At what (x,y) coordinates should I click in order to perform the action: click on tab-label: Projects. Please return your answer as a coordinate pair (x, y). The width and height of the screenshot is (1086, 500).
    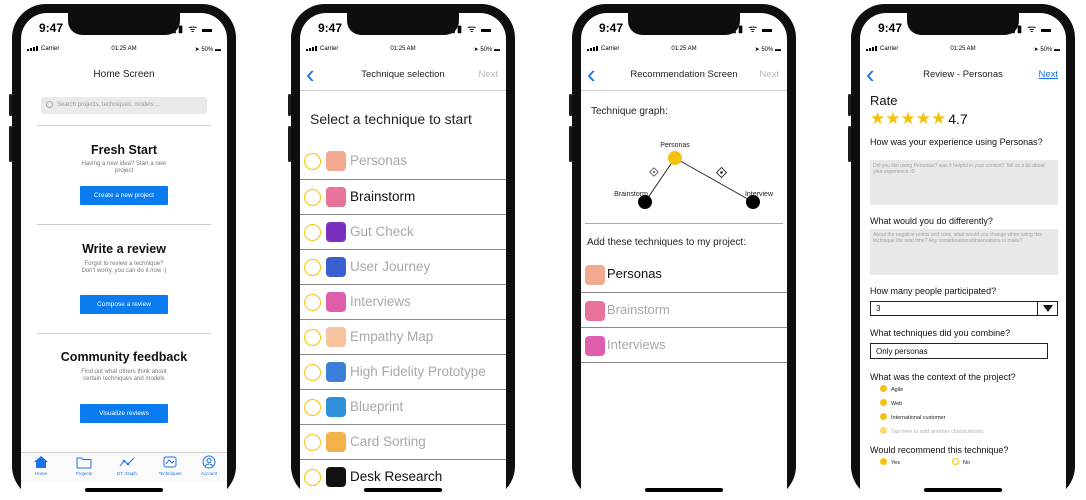
    Looking at the image, I should click on (84, 473).